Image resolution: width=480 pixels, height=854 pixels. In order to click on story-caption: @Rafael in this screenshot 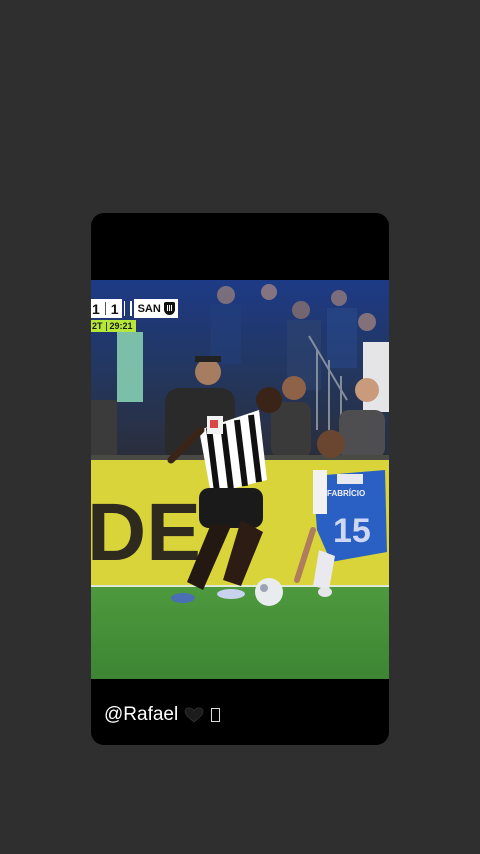, I will do `click(162, 715)`.